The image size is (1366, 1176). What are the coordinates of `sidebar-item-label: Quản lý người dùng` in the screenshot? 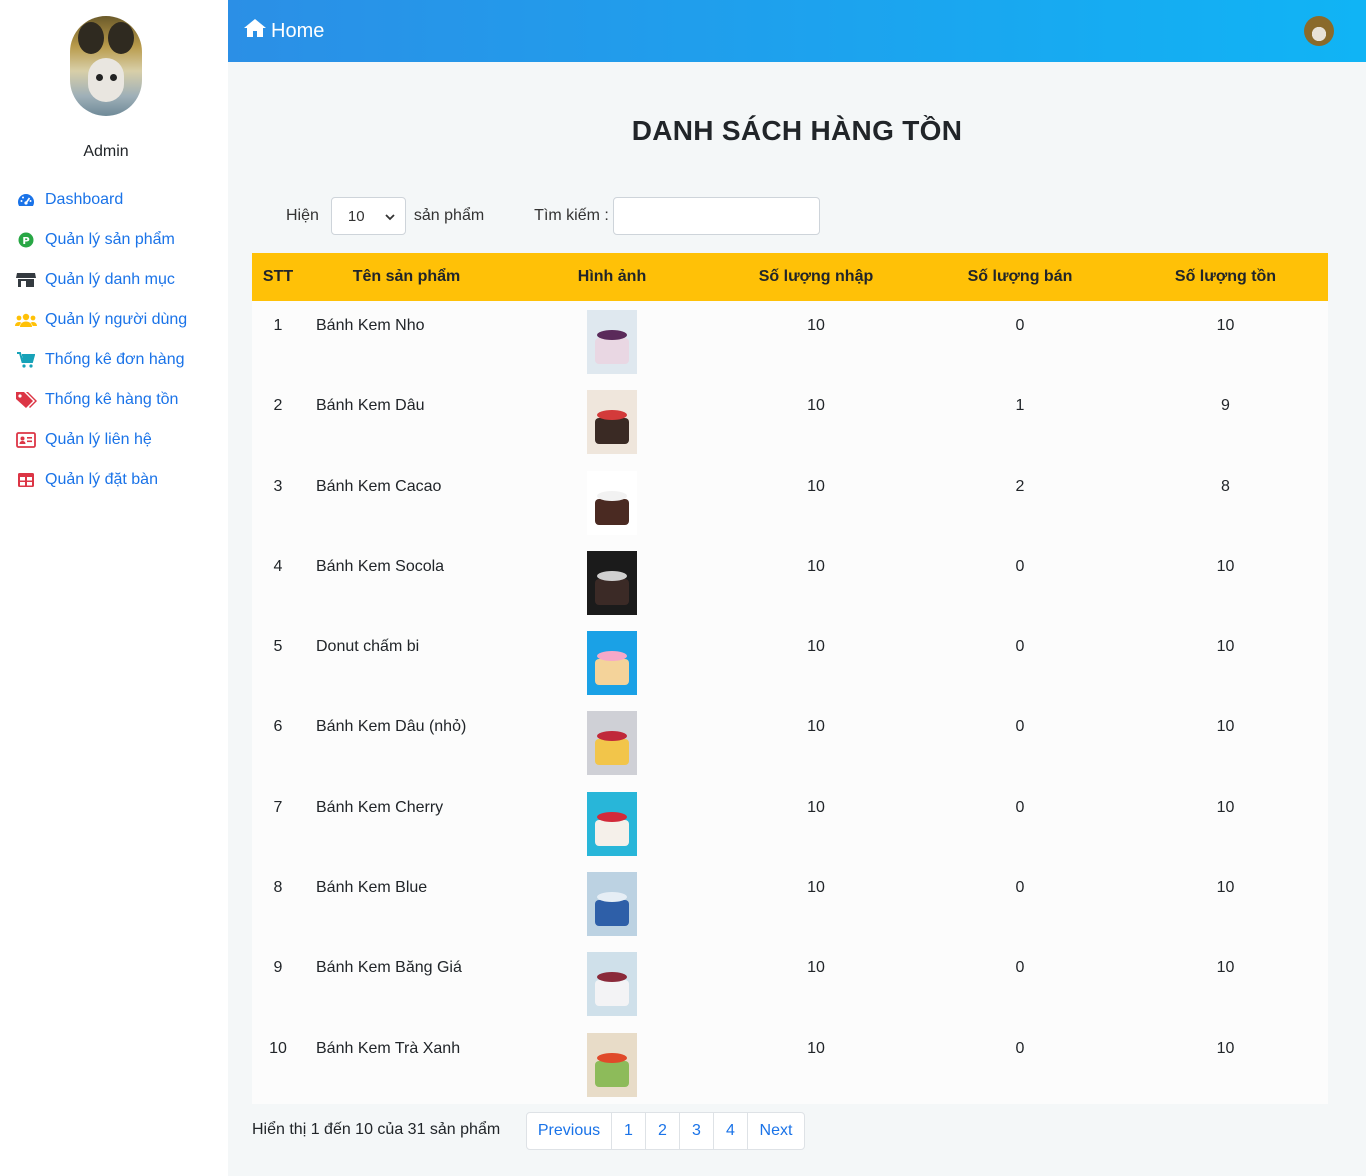 It's located at (116, 319).